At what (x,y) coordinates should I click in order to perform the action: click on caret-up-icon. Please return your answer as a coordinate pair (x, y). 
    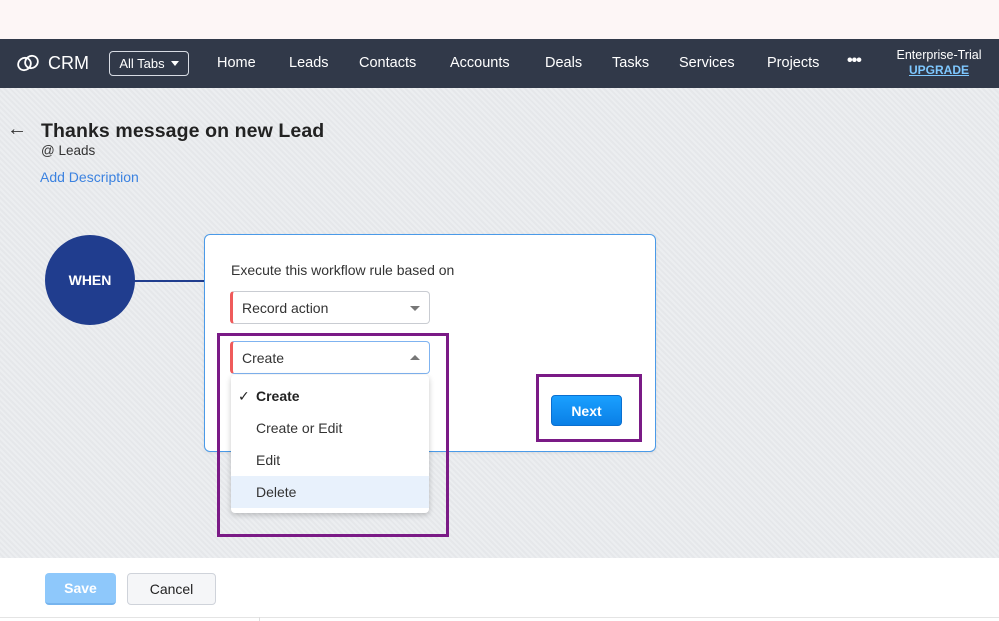
    Looking at the image, I should click on (415, 357).